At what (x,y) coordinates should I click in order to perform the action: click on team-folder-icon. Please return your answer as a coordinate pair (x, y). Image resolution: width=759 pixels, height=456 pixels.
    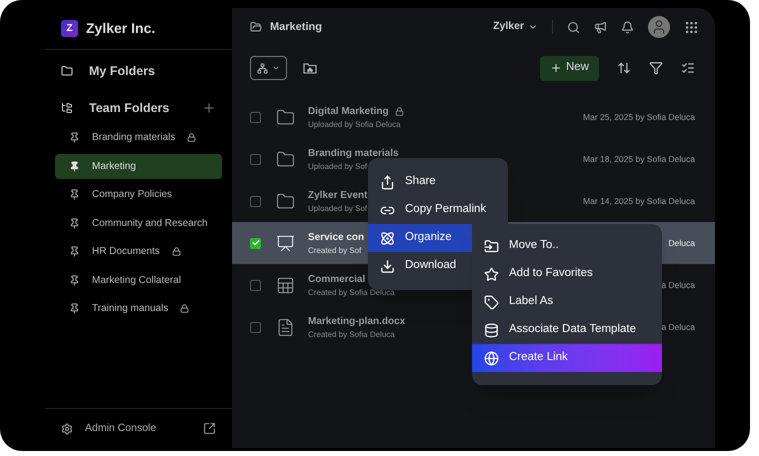
    Looking at the image, I should click on (67, 108).